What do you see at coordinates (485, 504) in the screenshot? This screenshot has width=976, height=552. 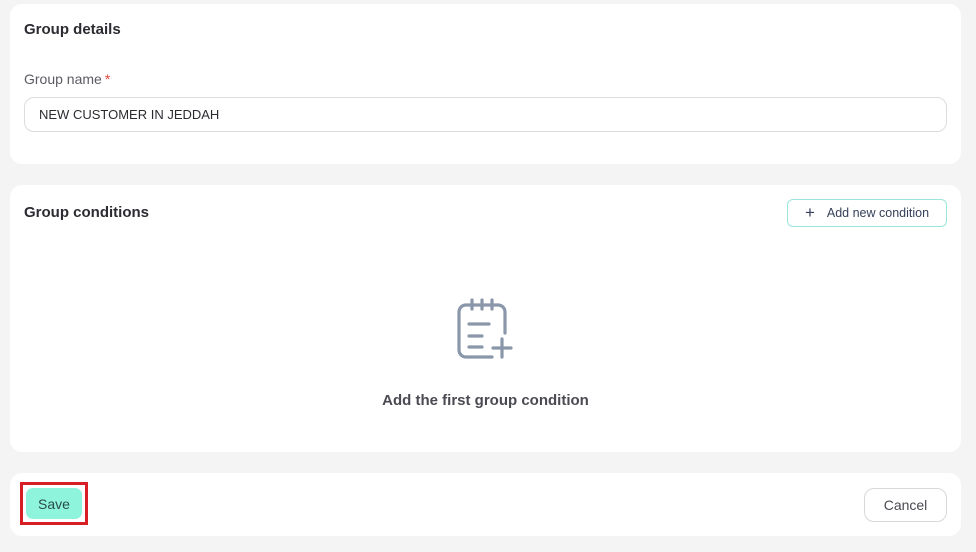 I see `form-footer: Save Cancel` at bounding box center [485, 504].